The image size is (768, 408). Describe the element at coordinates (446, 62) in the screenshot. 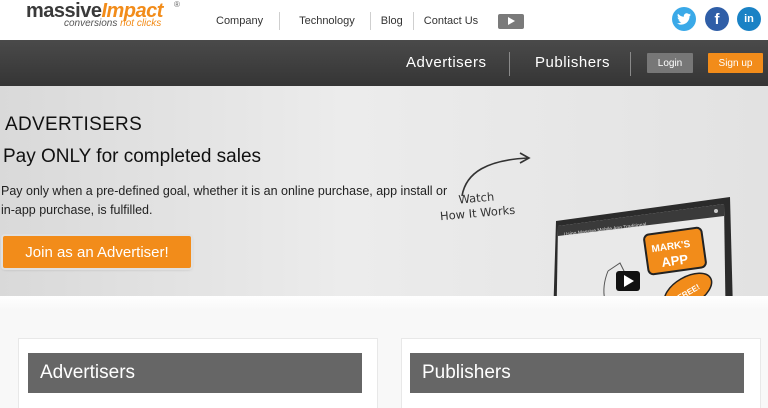

I see `main-nav-advertisers: Advertisers` at that location.